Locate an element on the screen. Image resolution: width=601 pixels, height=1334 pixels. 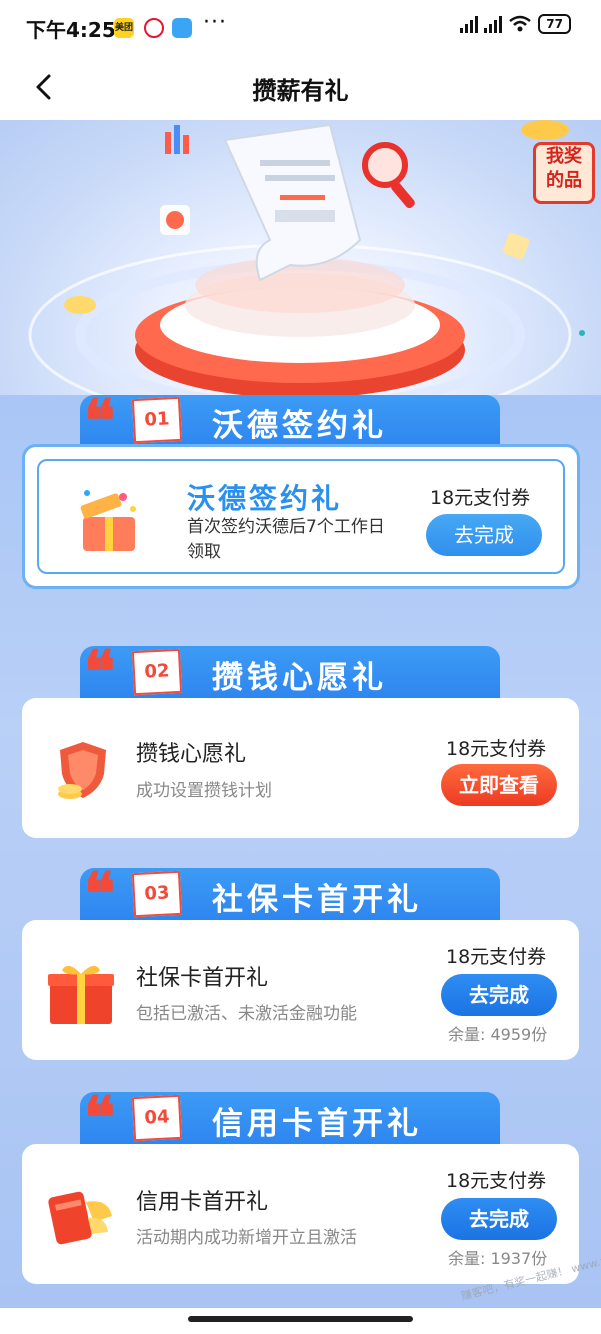
card-description: 成功设置攒钱计划 is located at coordinates (204, 791).